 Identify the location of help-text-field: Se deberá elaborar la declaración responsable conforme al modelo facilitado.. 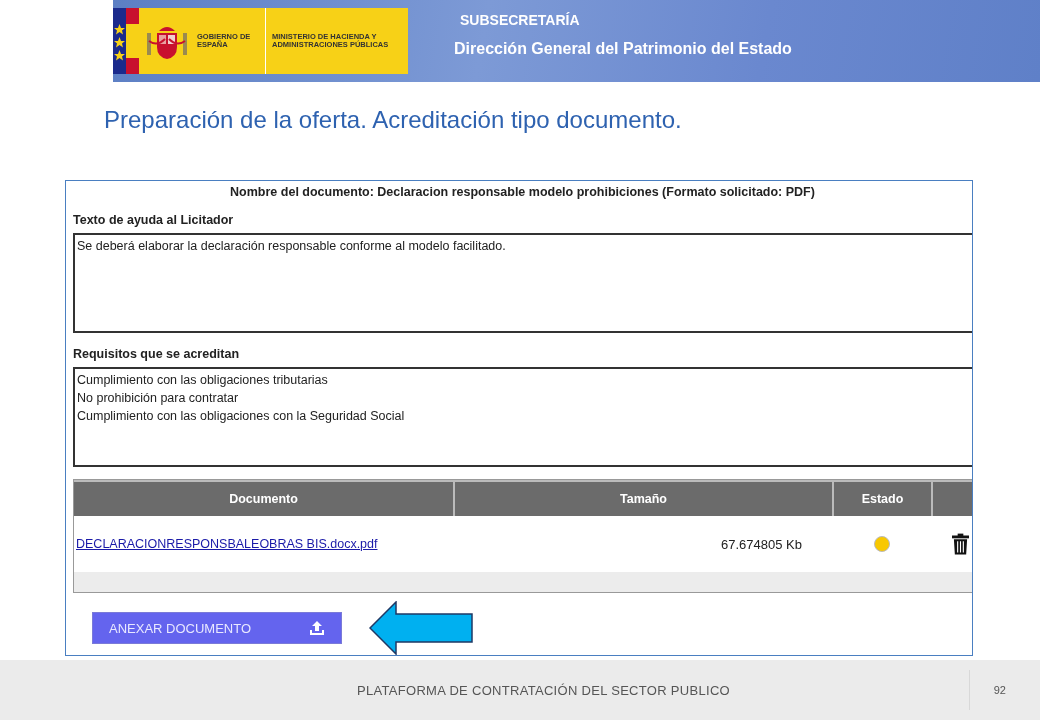
(522, 283).